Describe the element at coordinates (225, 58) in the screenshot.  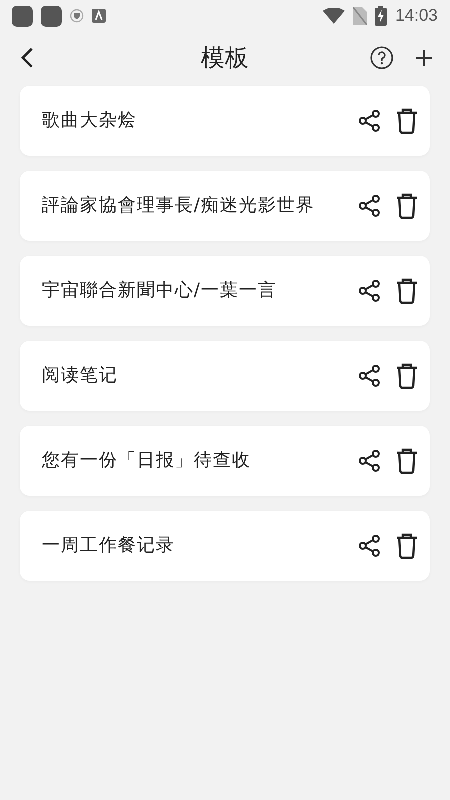
I see `page-title: 模板` at that location.